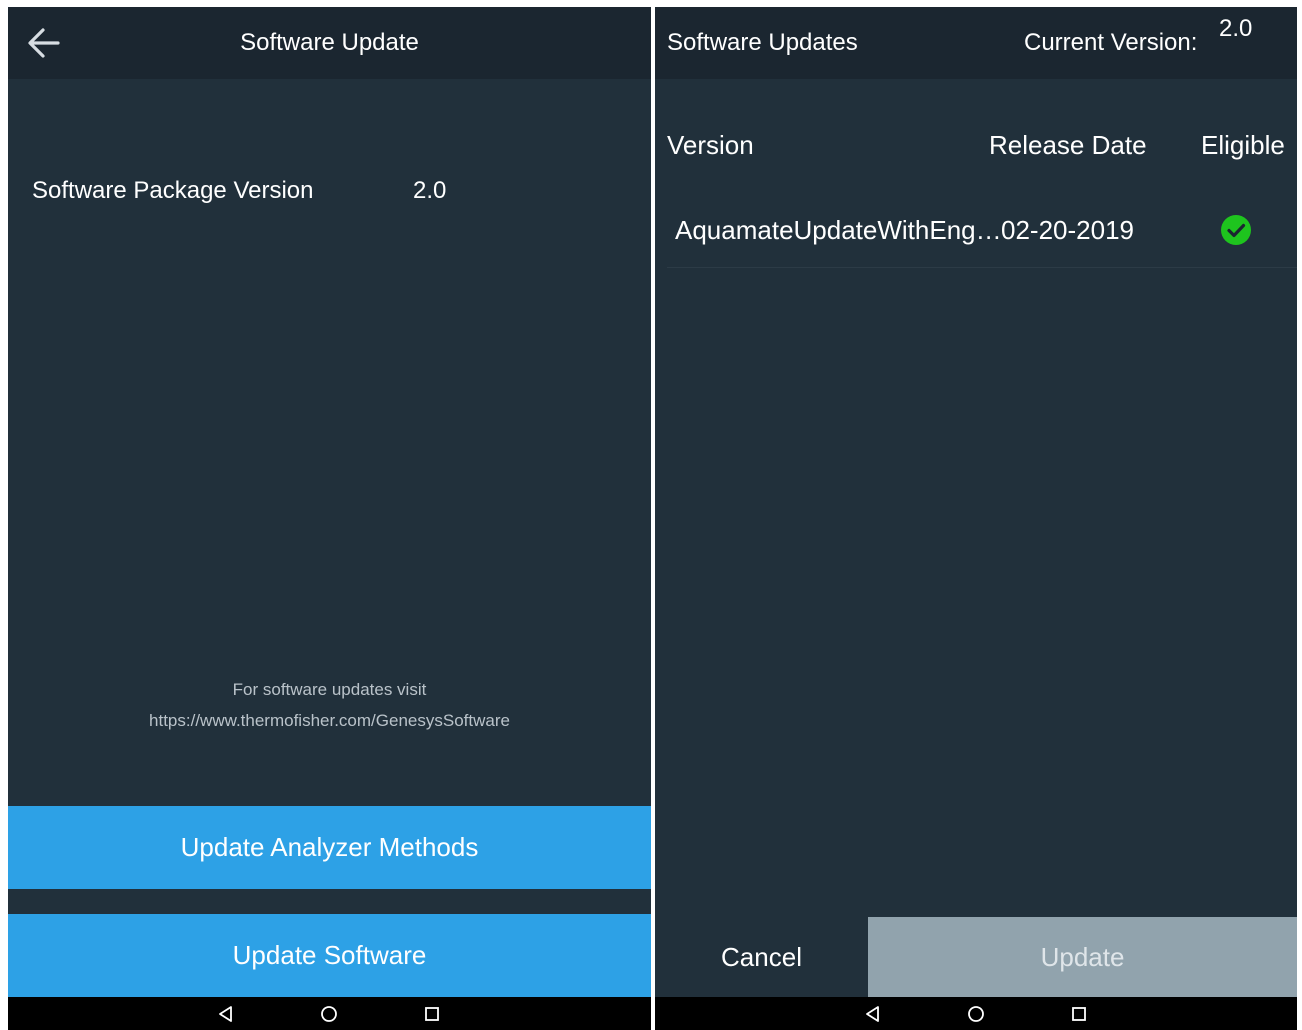 This screenshot has width=1302, height=1030. I want to click on page-title: Software Update, so click(329, 42).